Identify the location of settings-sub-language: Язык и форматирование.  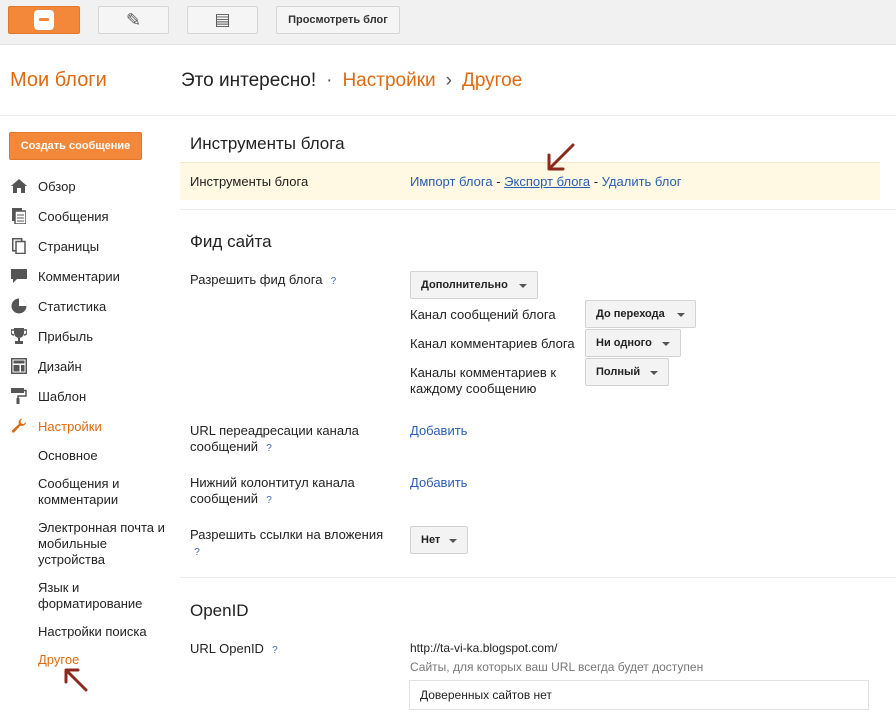
(103, 596).